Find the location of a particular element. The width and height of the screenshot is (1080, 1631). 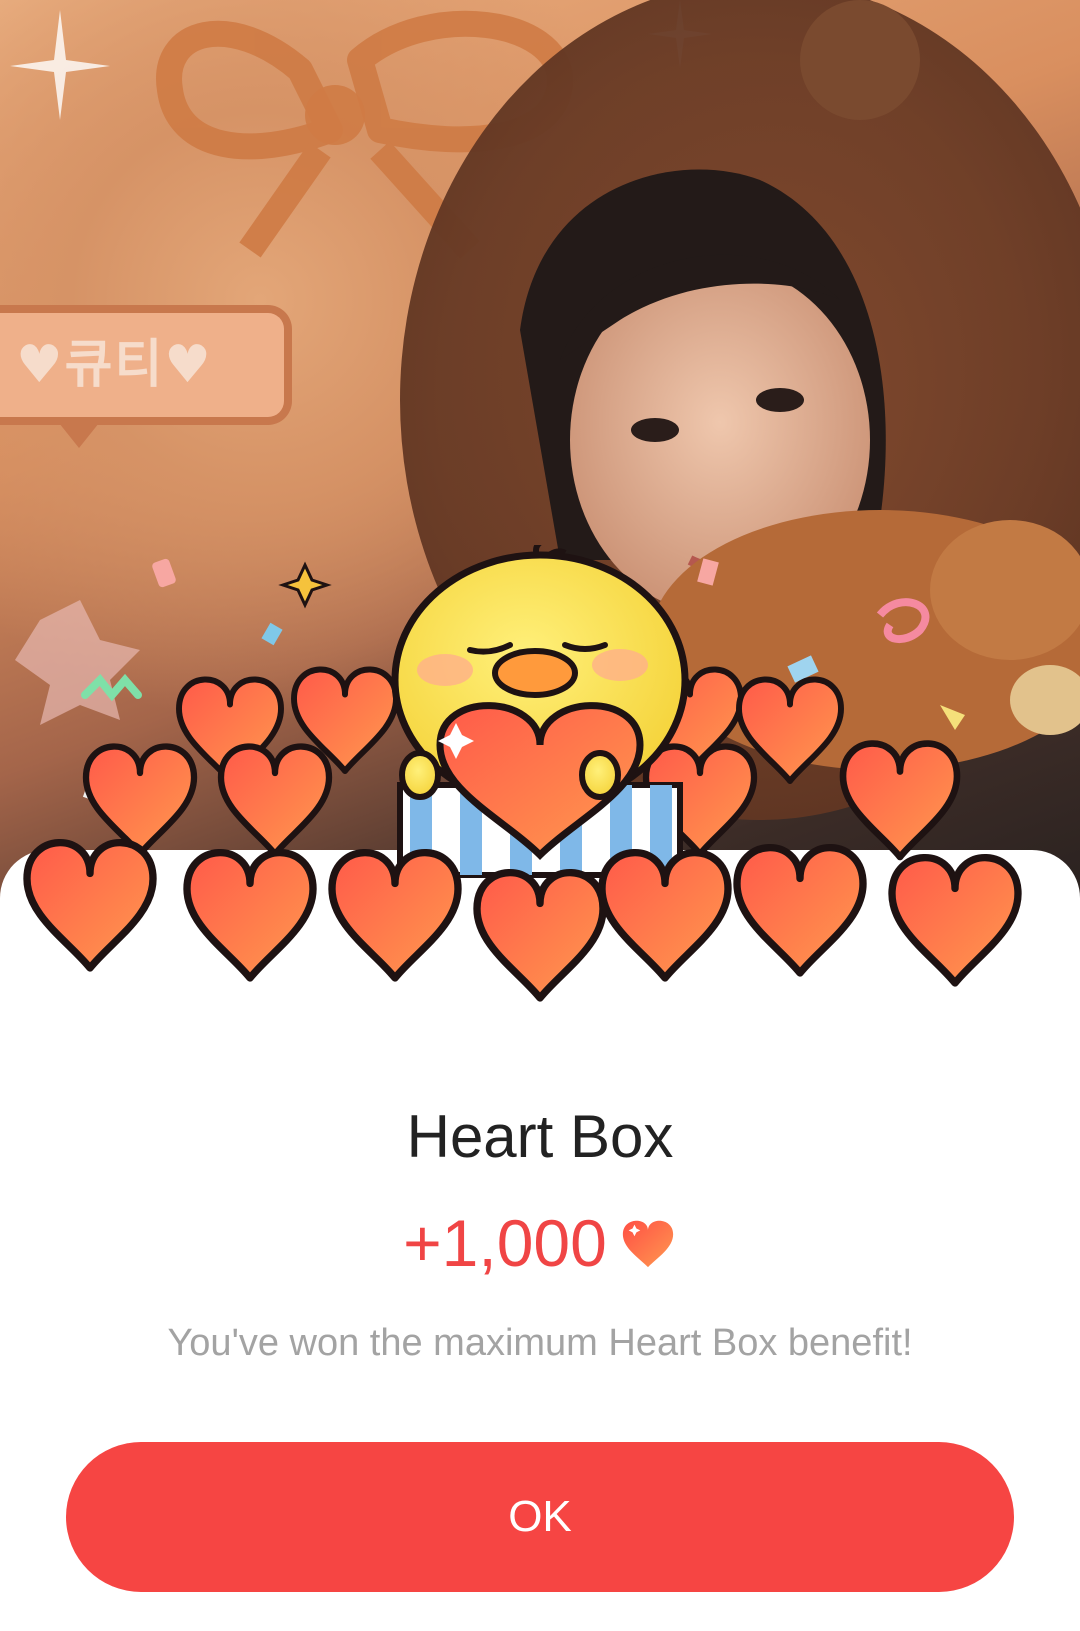

heart-icon is located at coordinates (647, 1244).